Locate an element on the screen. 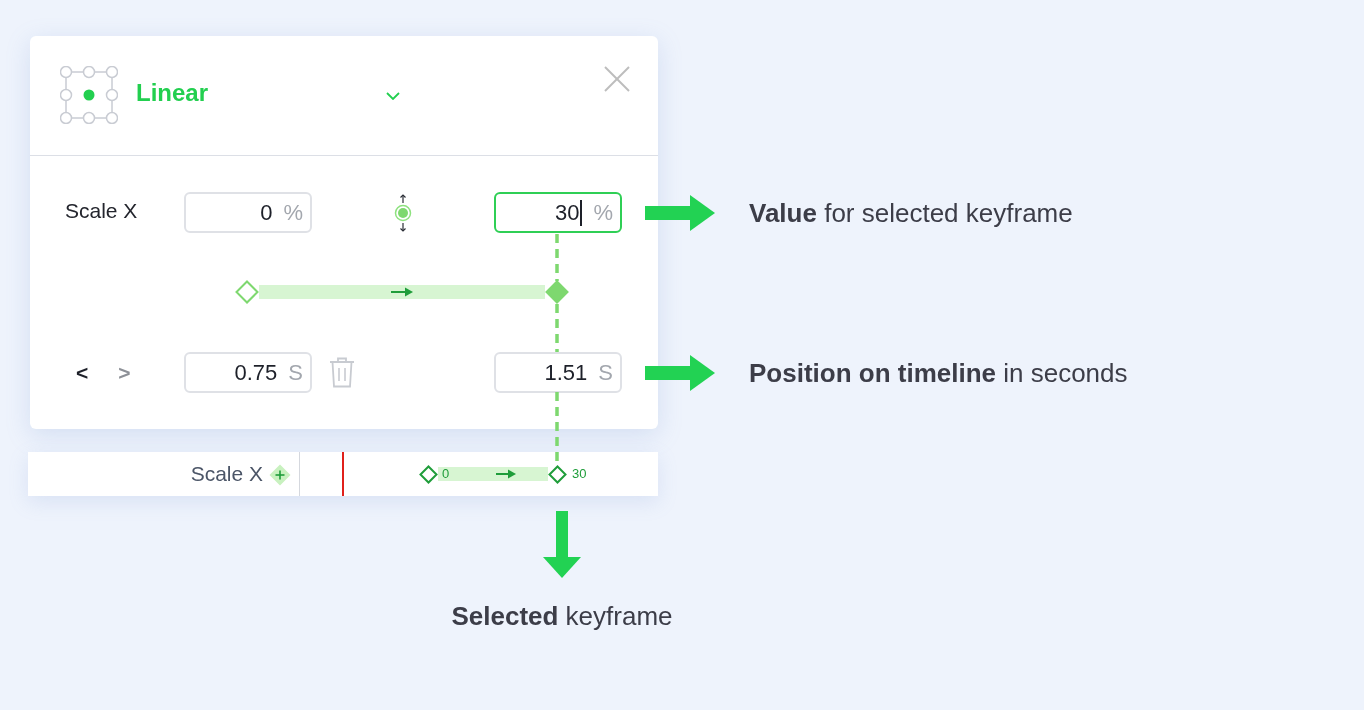 This screenshot has width=1364, height=710. trash-icon is located at coordinates (342, 372).